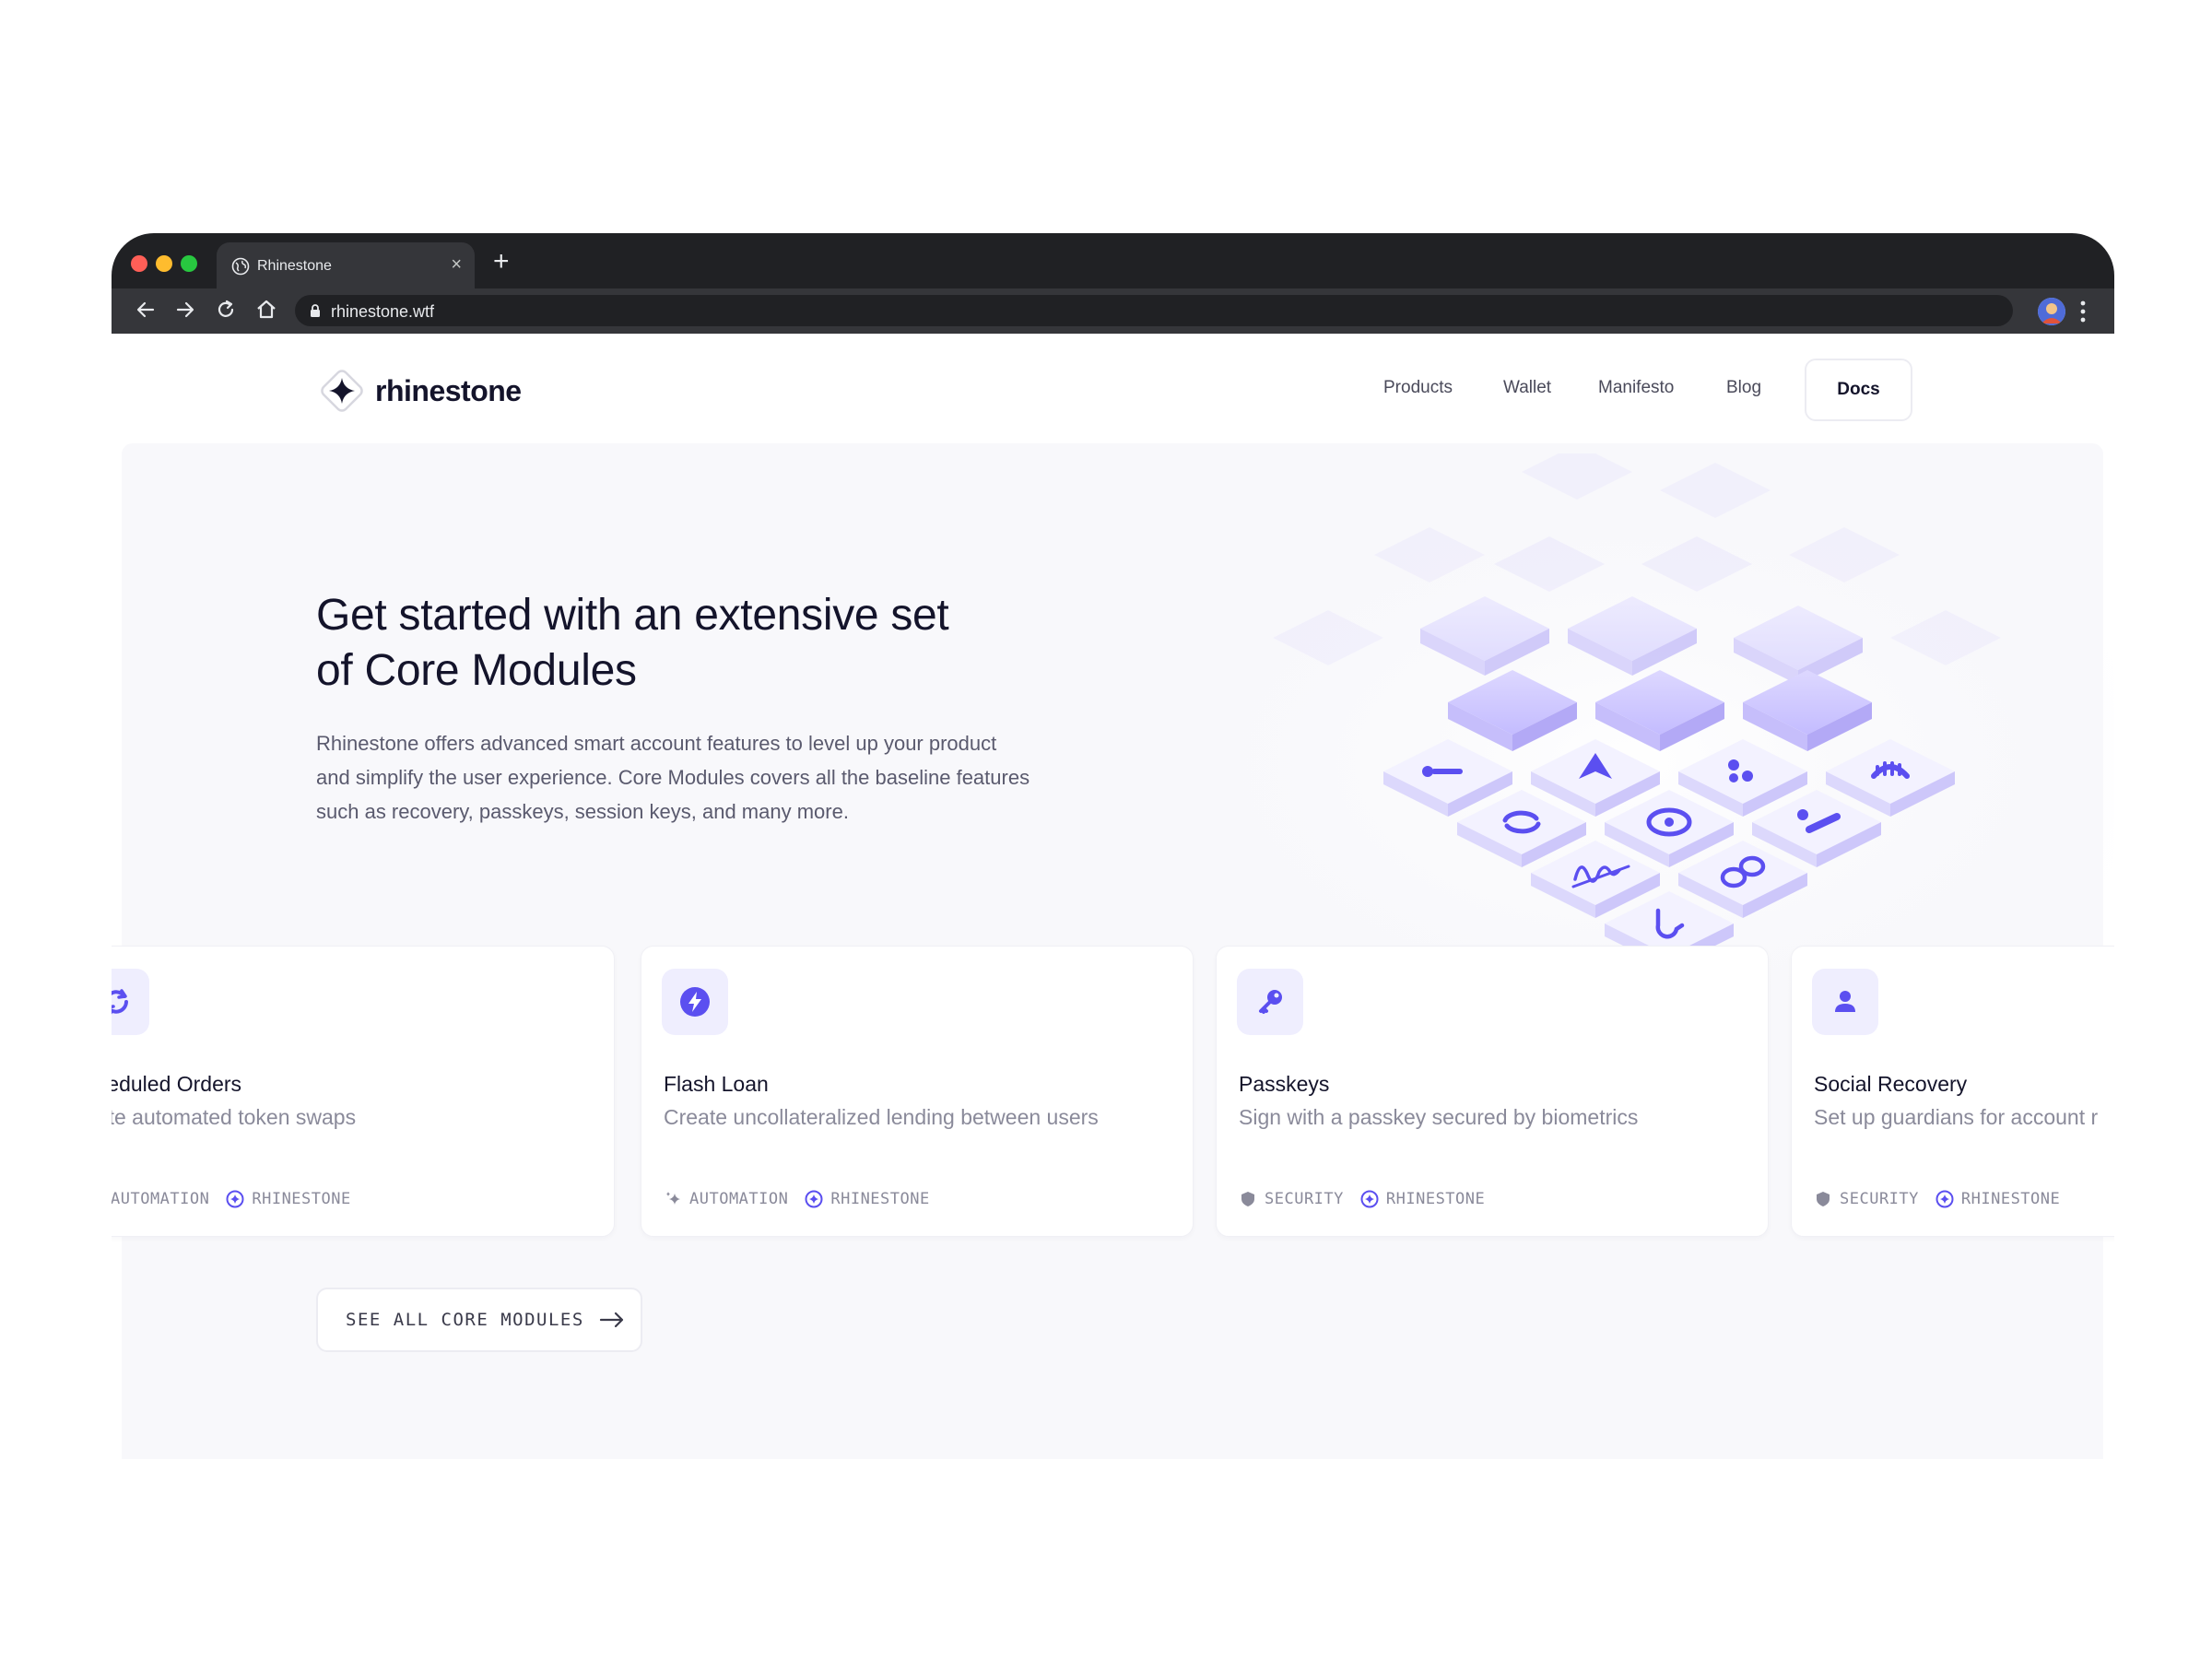  I want to click on refresh-icon, so click(120, 1002).